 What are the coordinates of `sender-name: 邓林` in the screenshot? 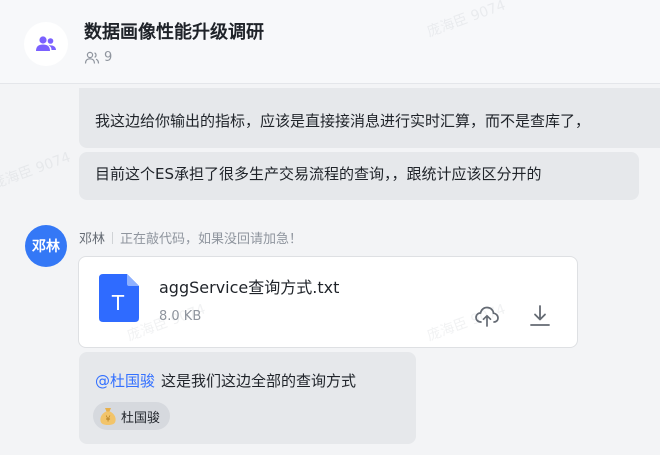 It's located at (92, 237).